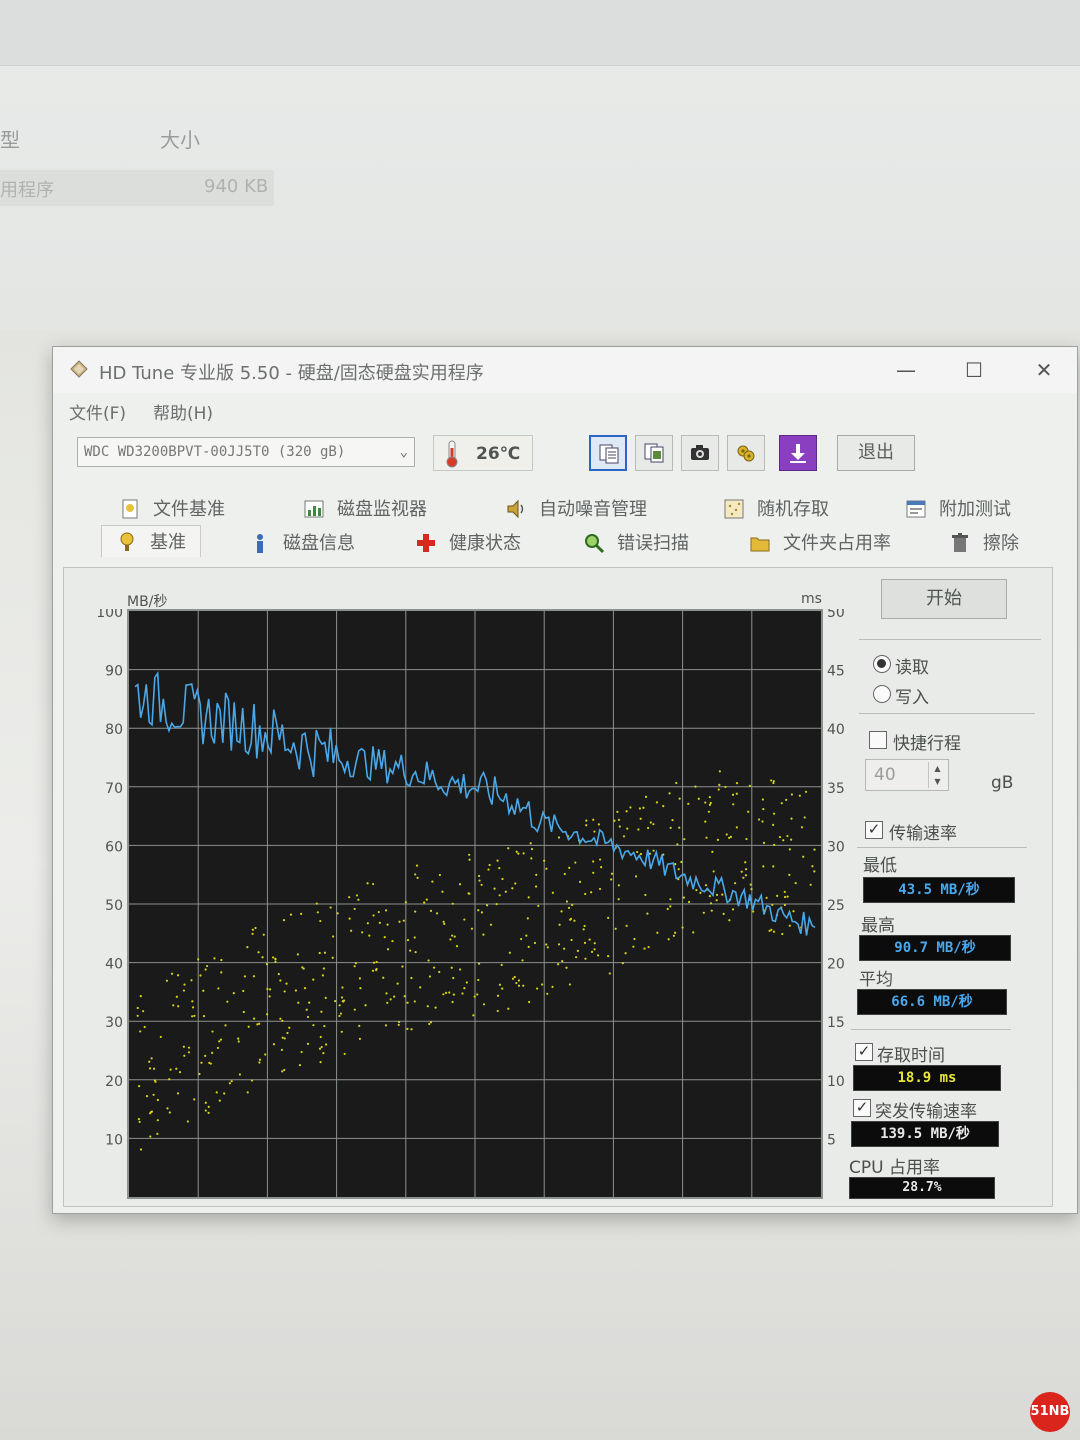 Image resolution: width=1080 pixels, height=1440 pixels. I want to click on tab-disk-info: 磁盘信息, so click(302, 545).